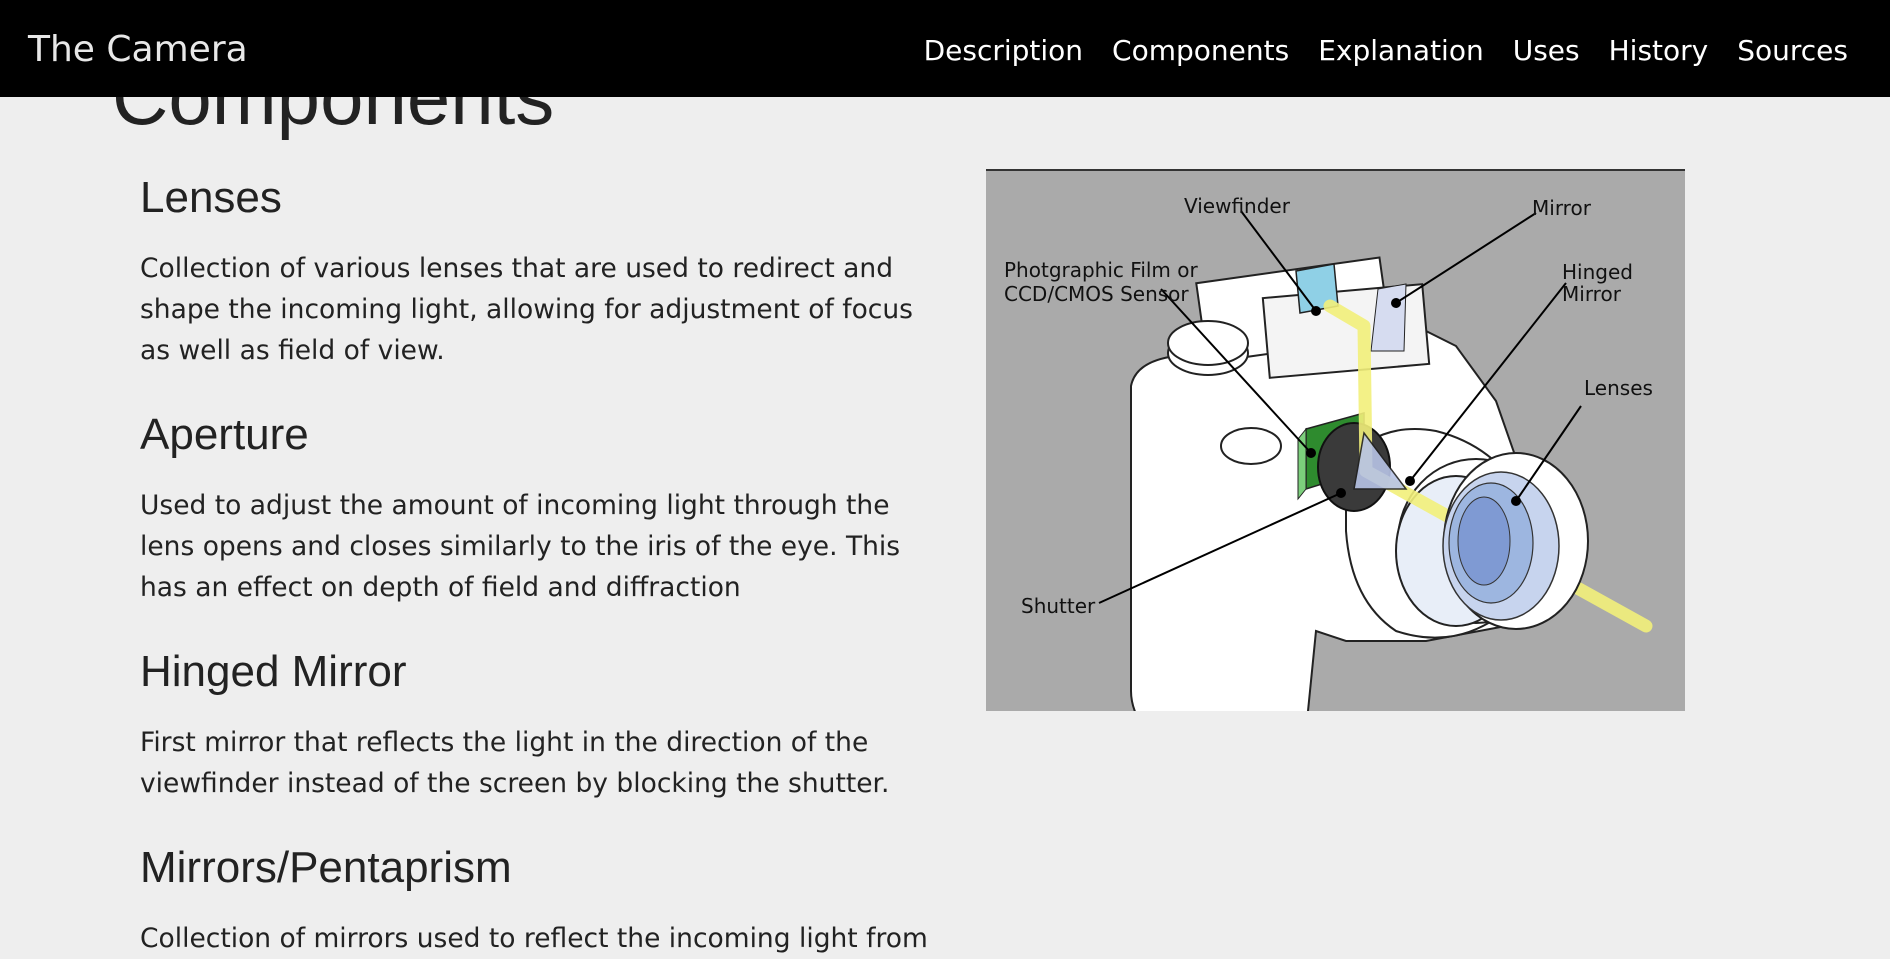 This screenshot has height=959, width=1890. Describe the element at coordinates (1618, 388) in the screenshot. I see `label-lenses: Lenses` at that location.